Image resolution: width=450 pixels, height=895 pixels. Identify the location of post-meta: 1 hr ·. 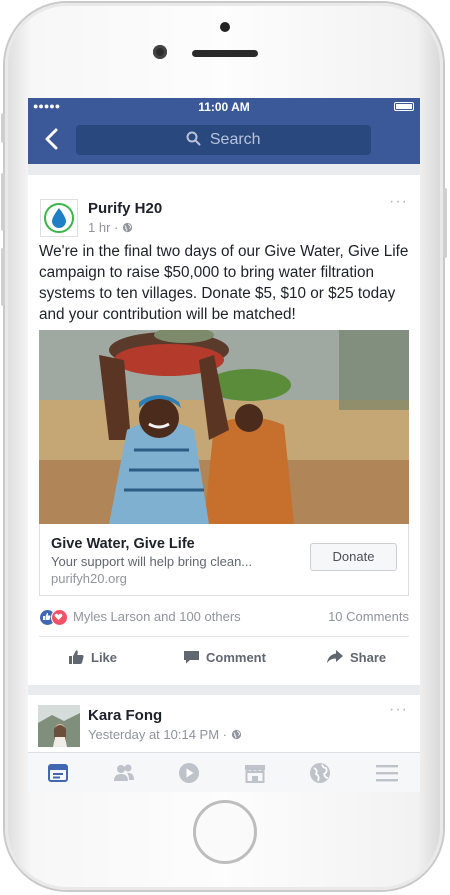
(110, 227).